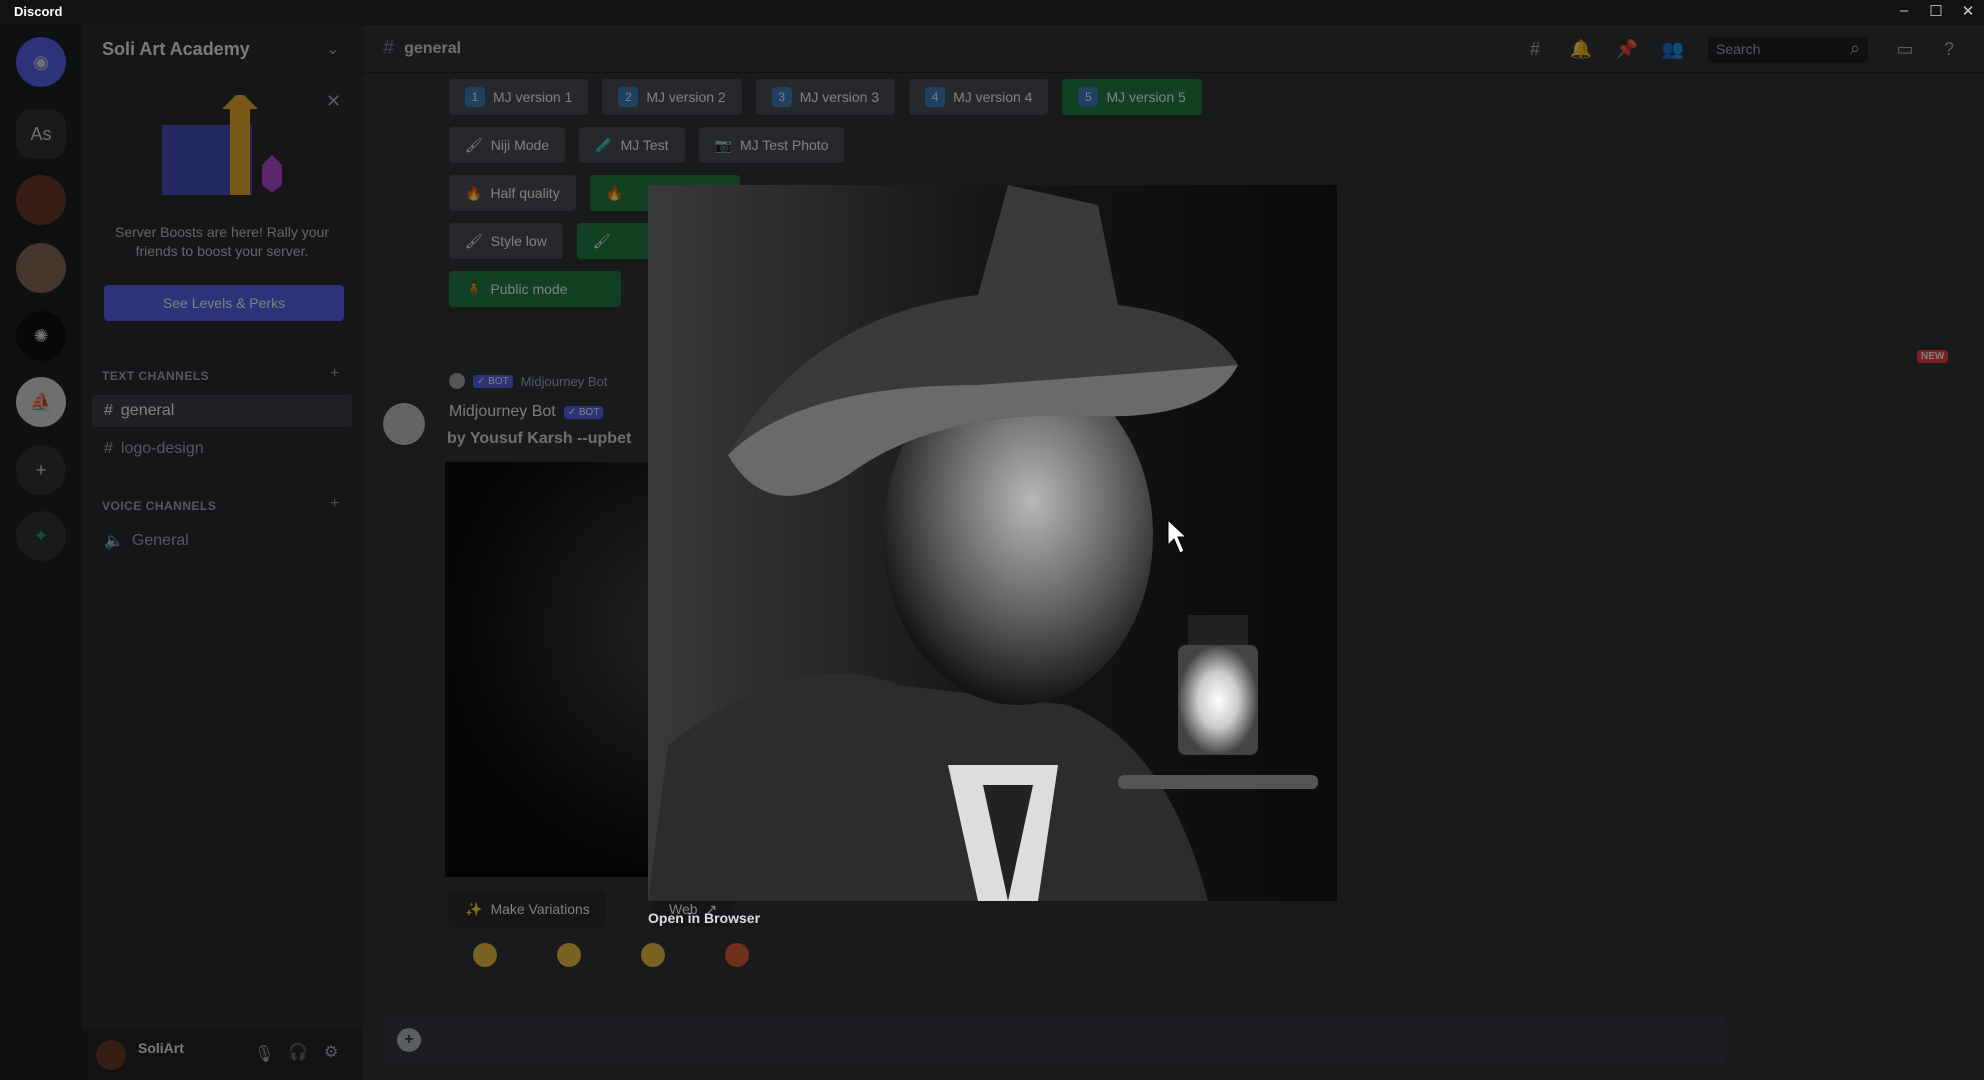 The image size is (1984, 1080). What do you see at coordinates (474, 288) in the screenshot?
I see `public-icon: 🧍` at bounding box center [474, 288].